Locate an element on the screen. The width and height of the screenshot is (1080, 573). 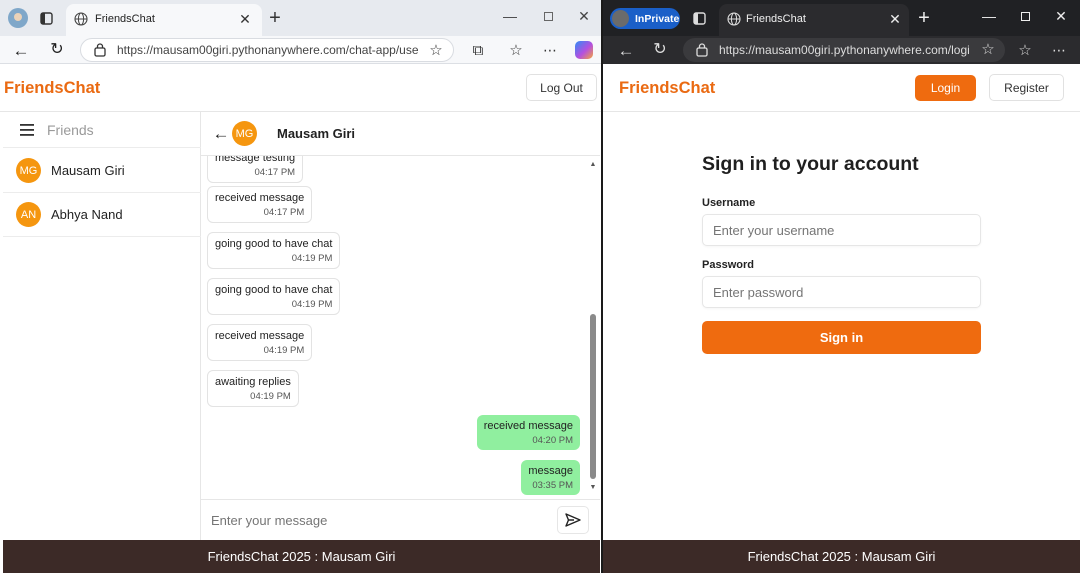
scrollbar-thumb is located at coordinates (593, 396).